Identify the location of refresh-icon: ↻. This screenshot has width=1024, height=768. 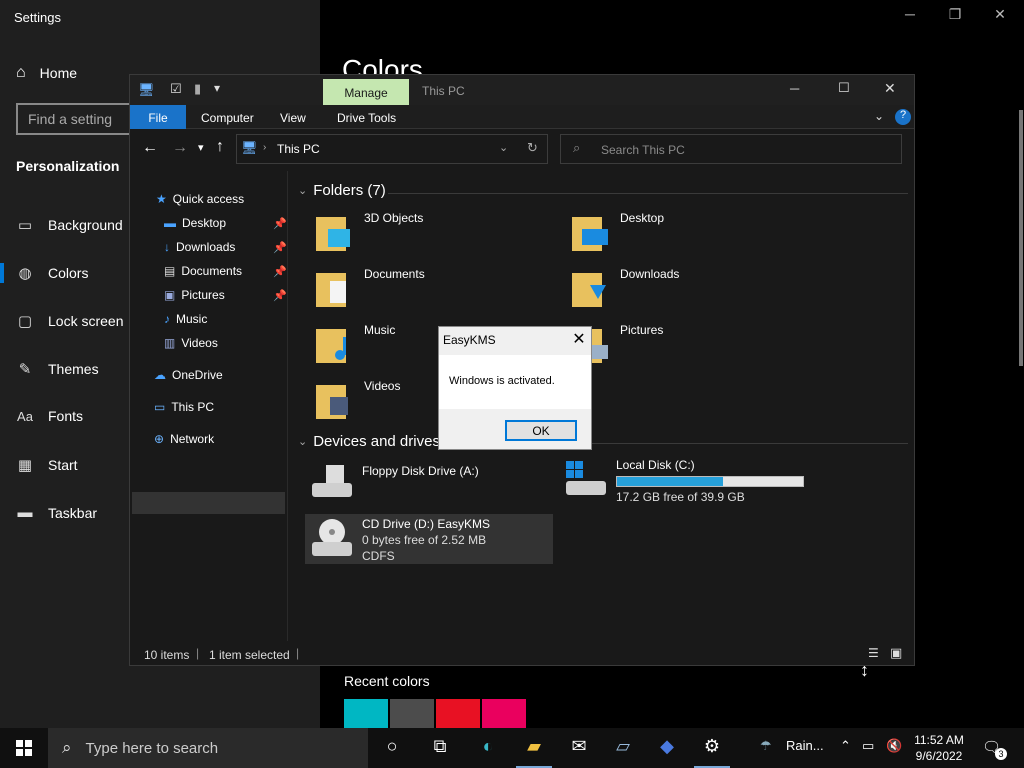
(532, 148).